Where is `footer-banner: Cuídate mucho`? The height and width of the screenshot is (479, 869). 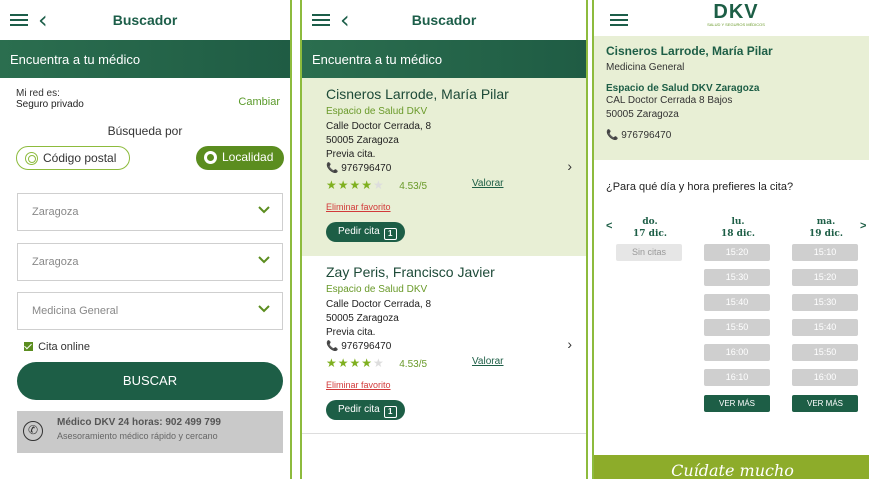
footer-banner: Cuídate mucho is located at coordinates (731, 467).